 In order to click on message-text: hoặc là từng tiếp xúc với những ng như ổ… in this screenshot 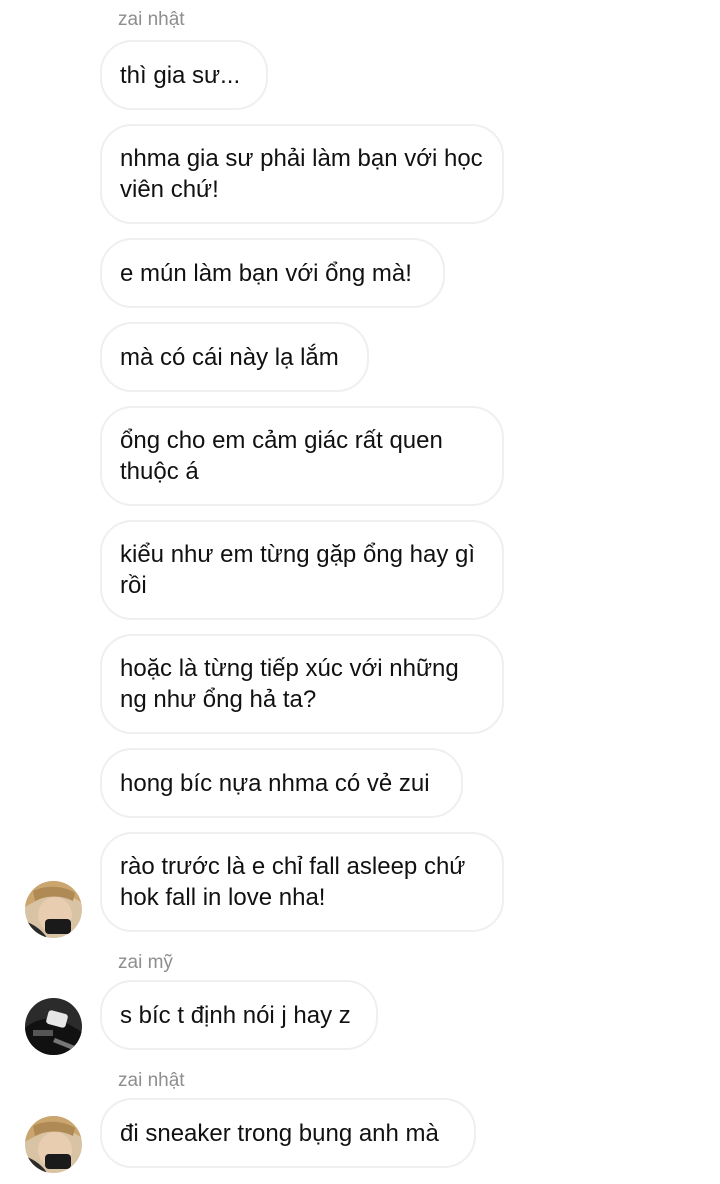, I will do `click(289, 684)`.